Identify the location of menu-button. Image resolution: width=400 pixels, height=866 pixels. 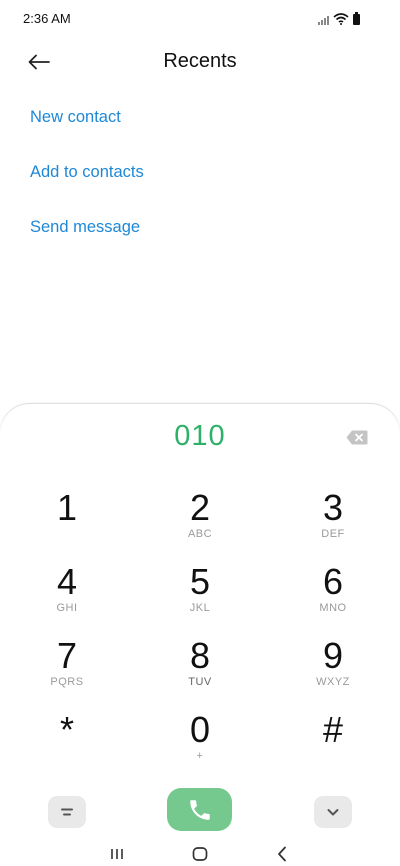
(67, 812).